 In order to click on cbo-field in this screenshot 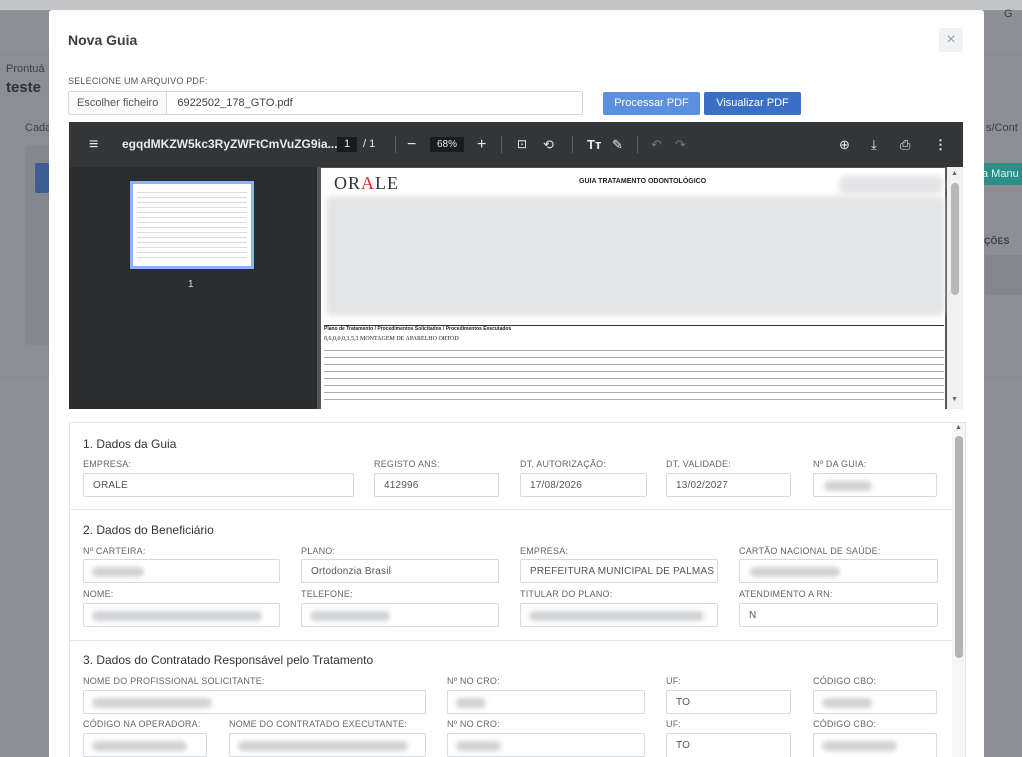, I will do `click(875, 702)`.